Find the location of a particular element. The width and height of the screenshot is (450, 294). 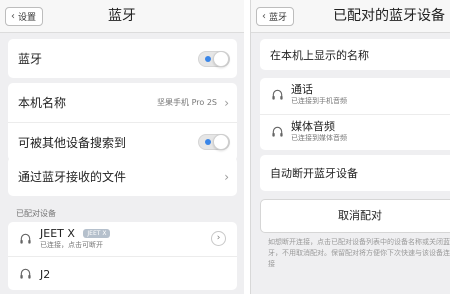

auto-disconnect-row: 自动断开蓝牙设备 is located at coordinates (355, 173).